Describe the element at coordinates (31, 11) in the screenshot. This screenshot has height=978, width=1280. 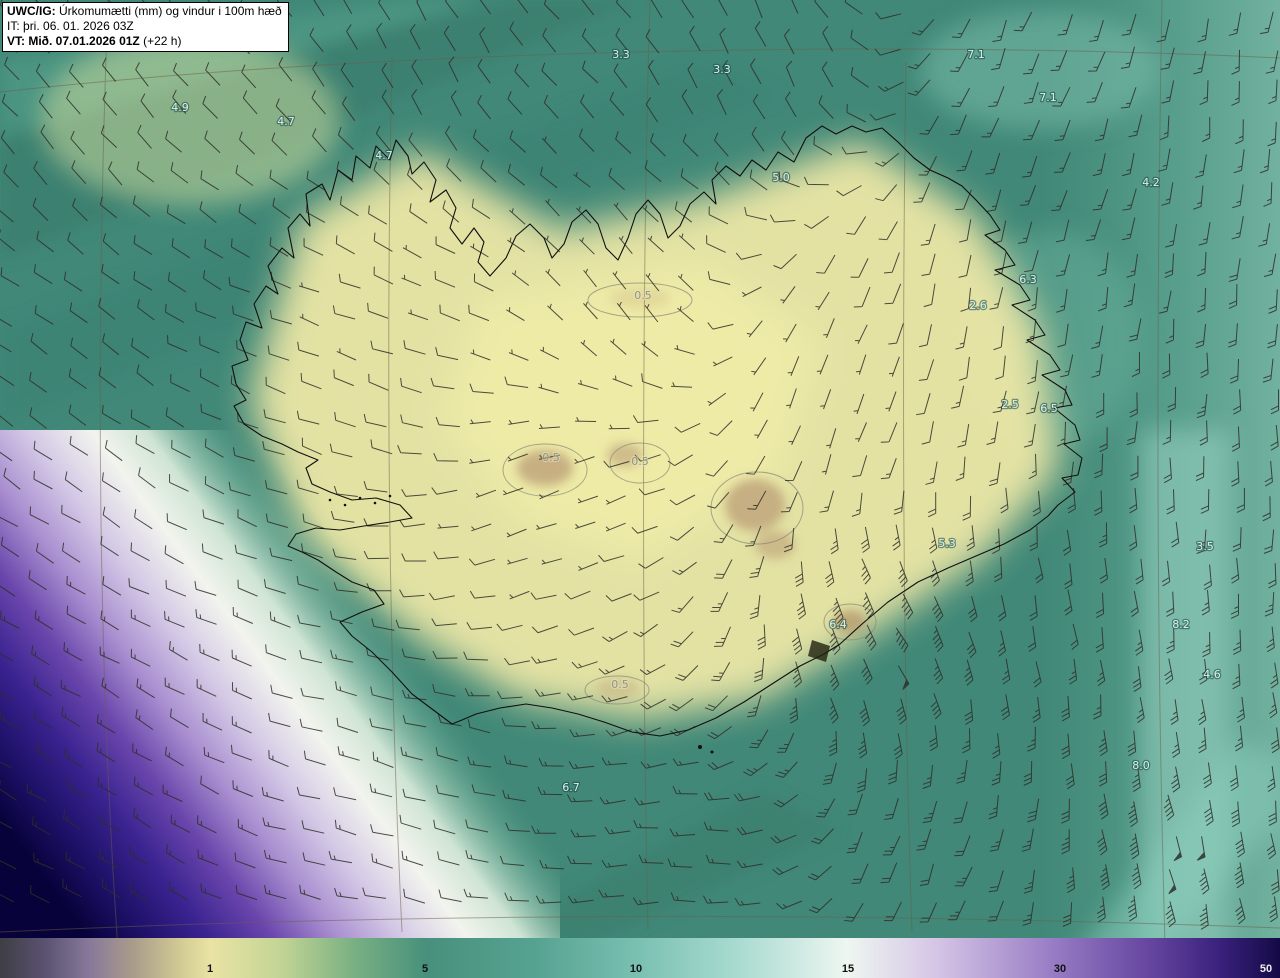
I see `model-label: UWC/IG:` at that location.